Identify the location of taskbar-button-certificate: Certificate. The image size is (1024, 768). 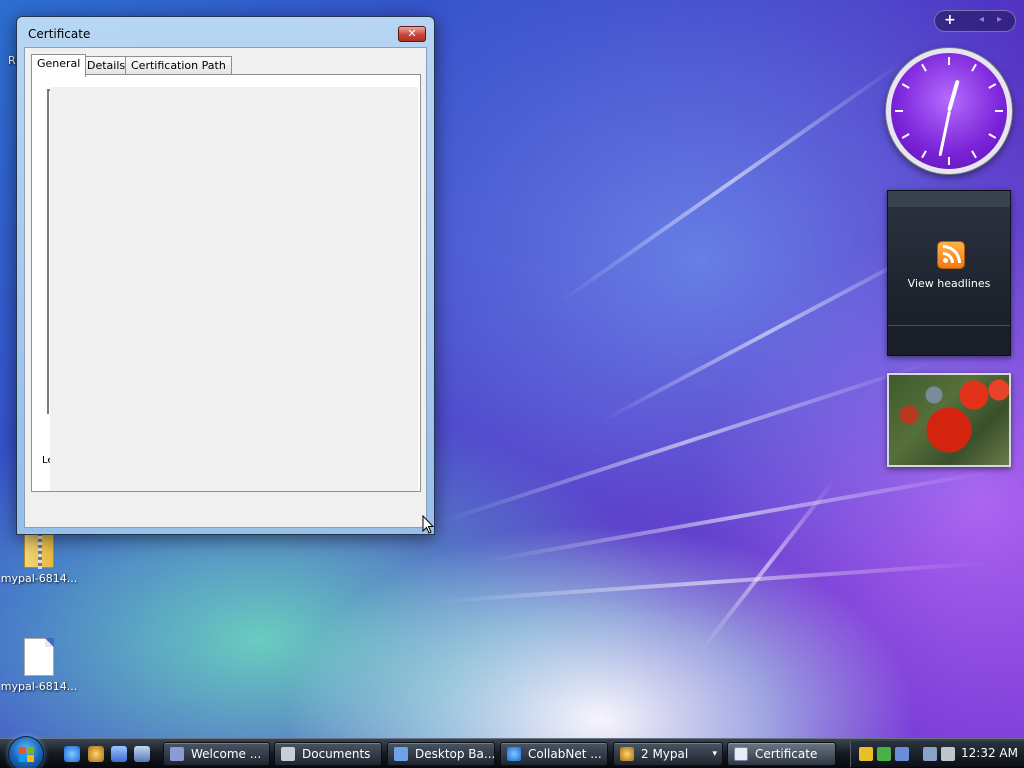
(781, 754).